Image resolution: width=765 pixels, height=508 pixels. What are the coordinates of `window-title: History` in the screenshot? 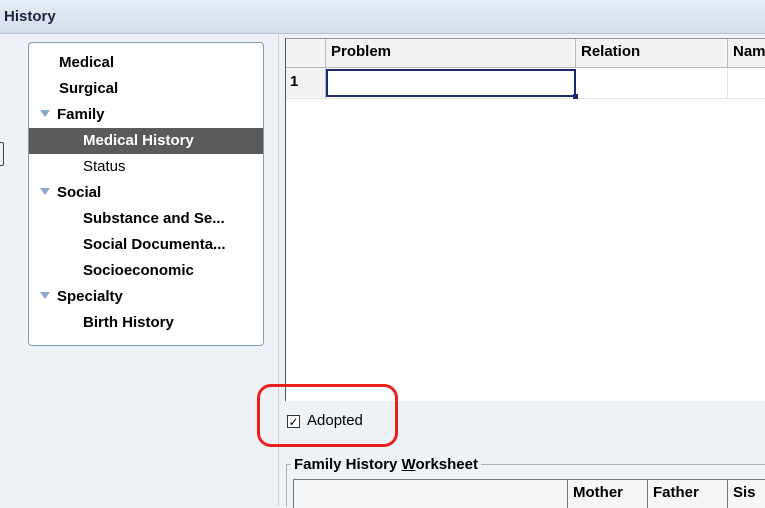 It's located at (30, 16).